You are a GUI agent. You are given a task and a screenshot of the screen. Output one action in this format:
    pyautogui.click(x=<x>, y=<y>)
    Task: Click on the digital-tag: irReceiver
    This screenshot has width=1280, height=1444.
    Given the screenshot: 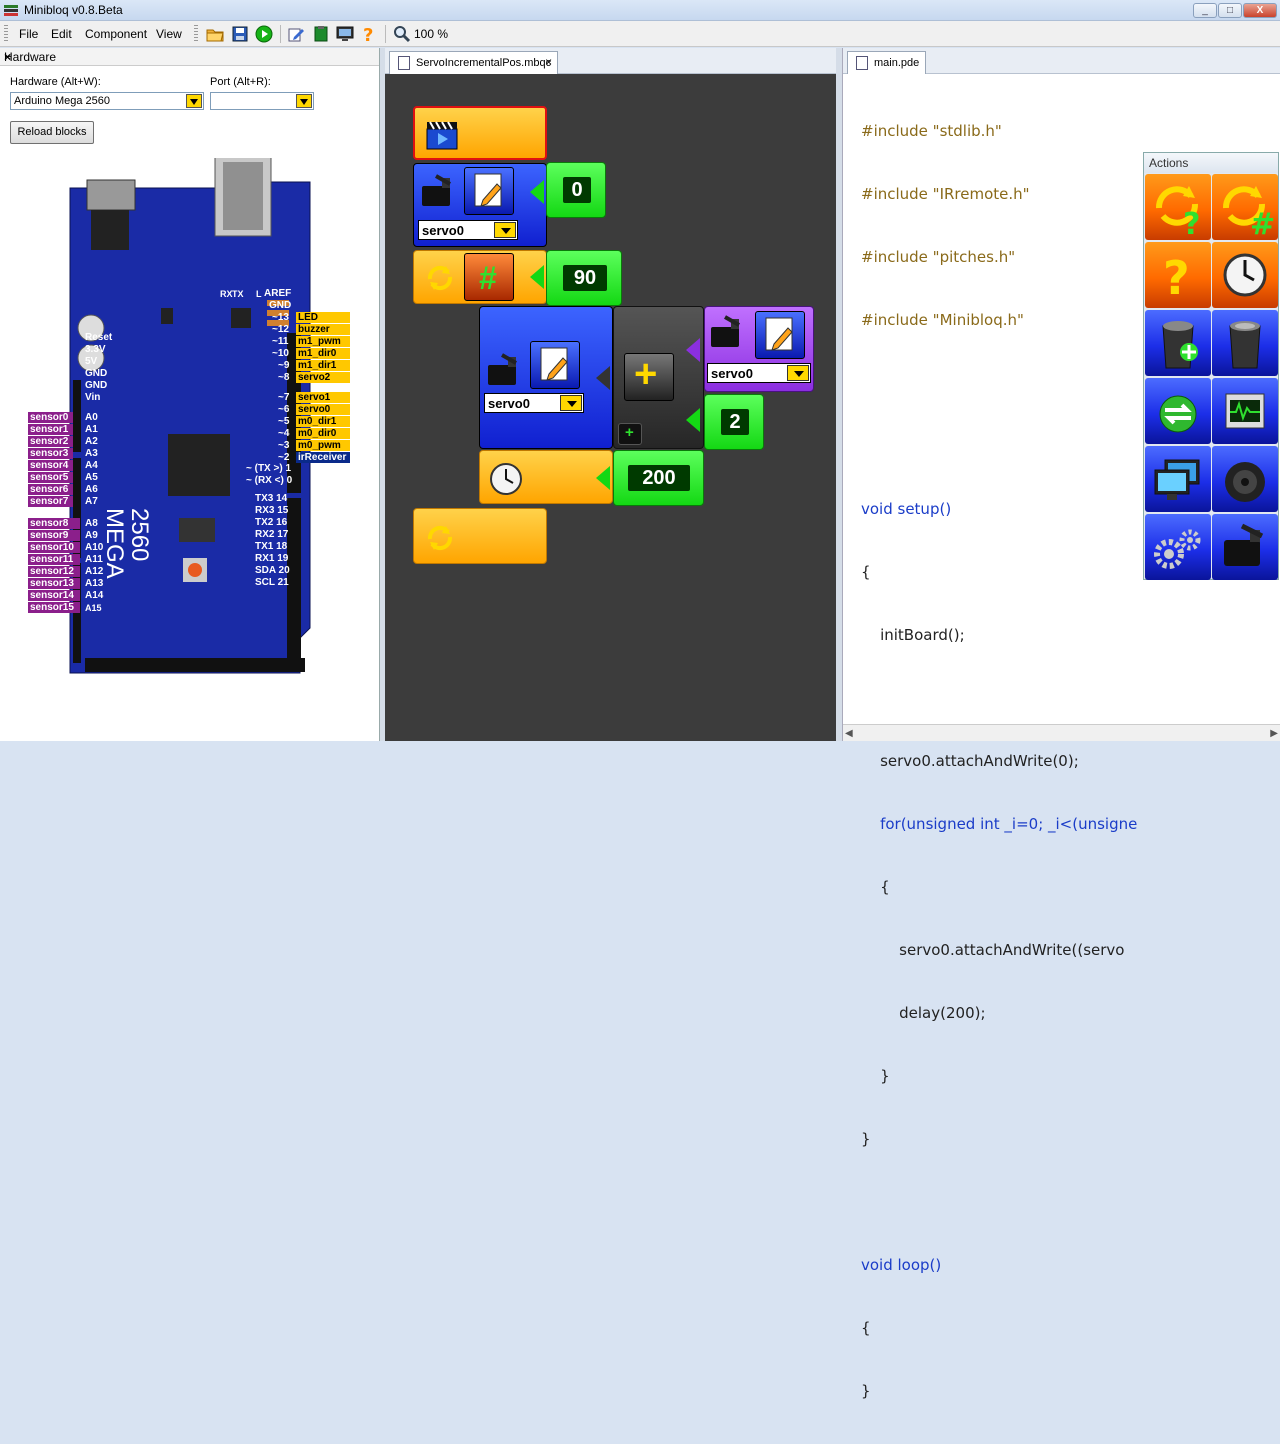 What is the action you would take?
    pyautogui.click(x=323, y=457)
    